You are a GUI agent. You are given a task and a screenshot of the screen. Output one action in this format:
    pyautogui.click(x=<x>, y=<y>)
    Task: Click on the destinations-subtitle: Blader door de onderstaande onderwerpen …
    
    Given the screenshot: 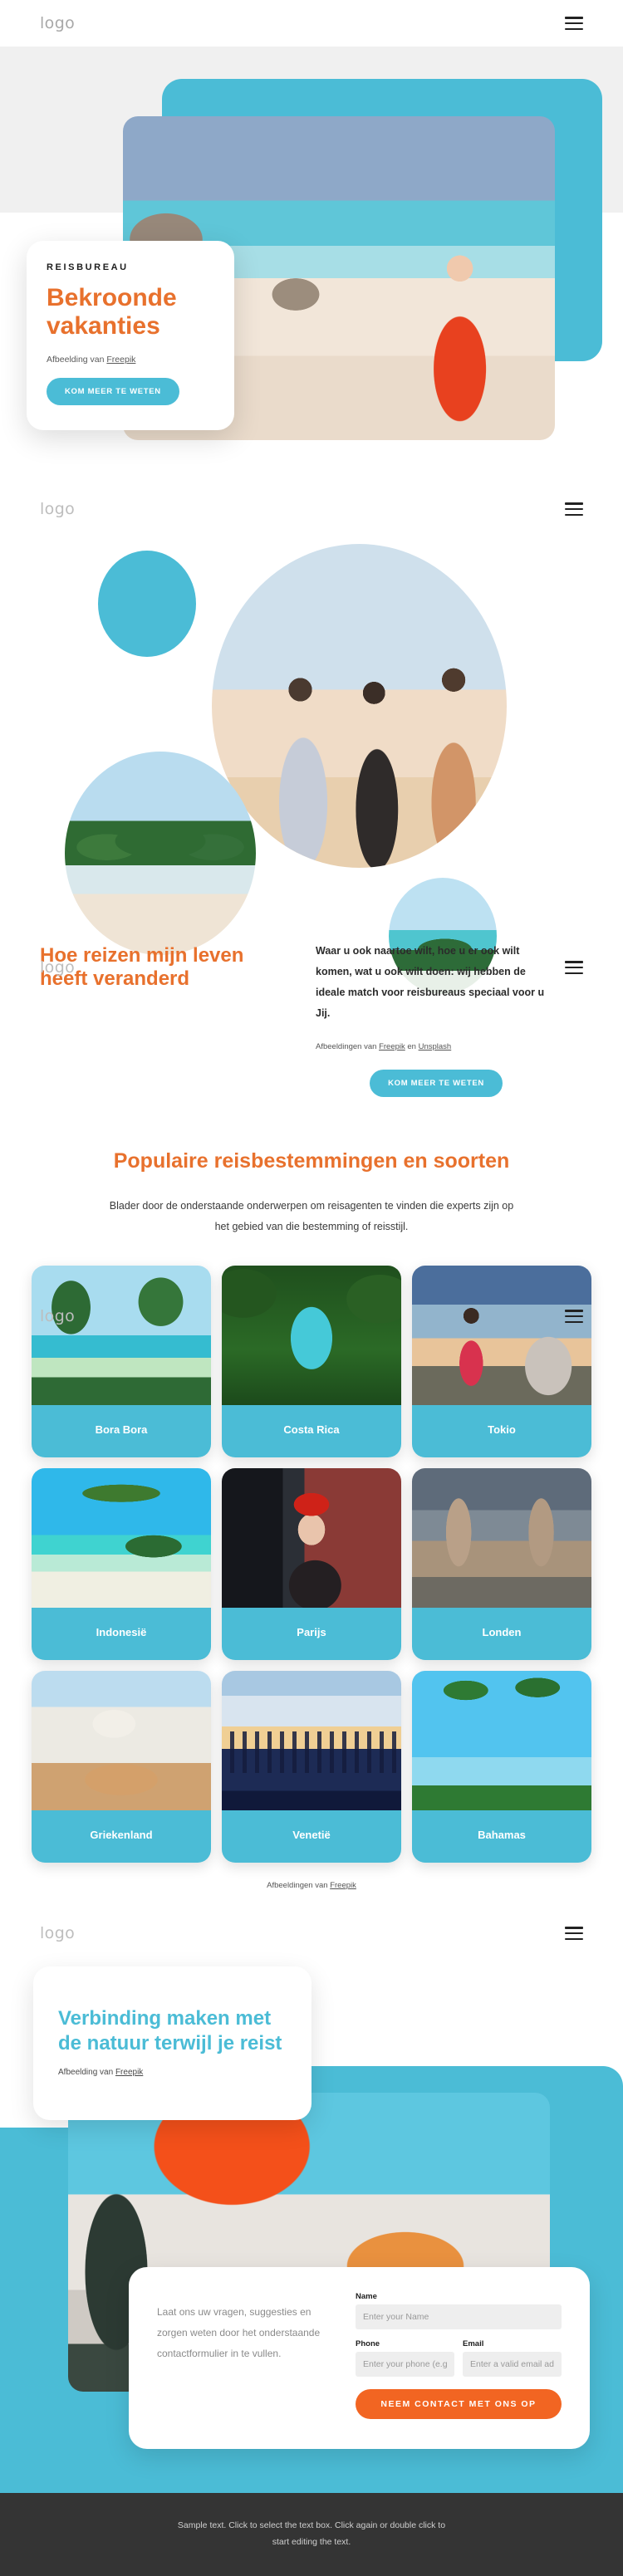 What is the action you would take?
    pyautogui.click(x=311, y=1216)
    